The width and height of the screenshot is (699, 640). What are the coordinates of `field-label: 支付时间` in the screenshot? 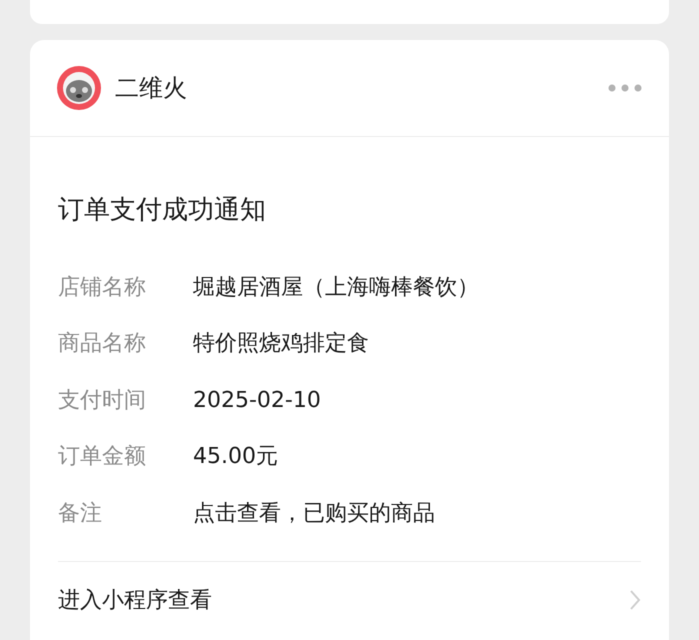 It's located at (102, 400).